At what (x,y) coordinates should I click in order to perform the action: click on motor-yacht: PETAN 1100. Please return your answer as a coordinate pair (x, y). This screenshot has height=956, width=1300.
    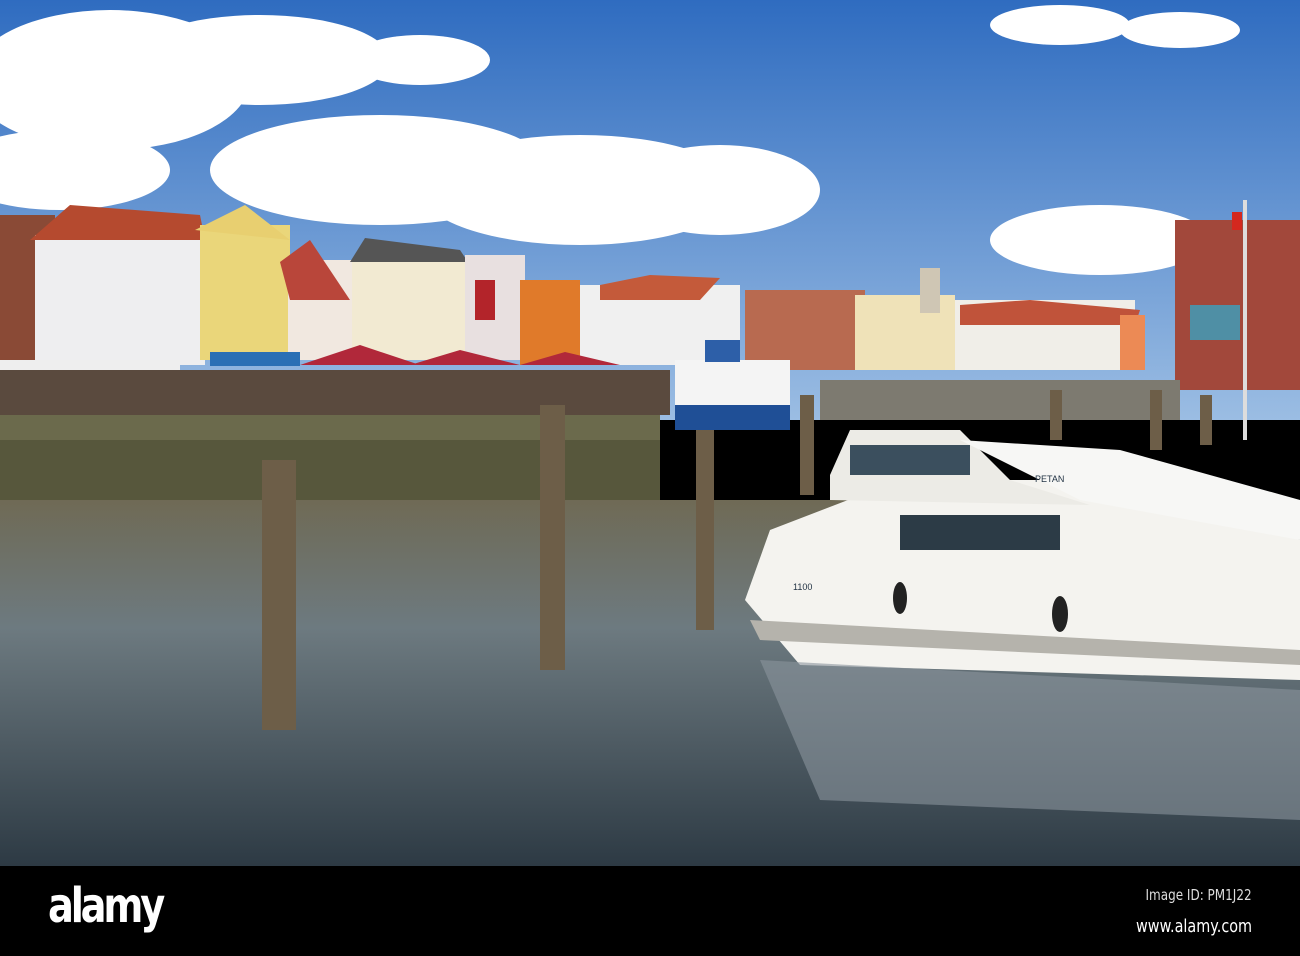
    Looking at the image, I should click on (1022, 555).